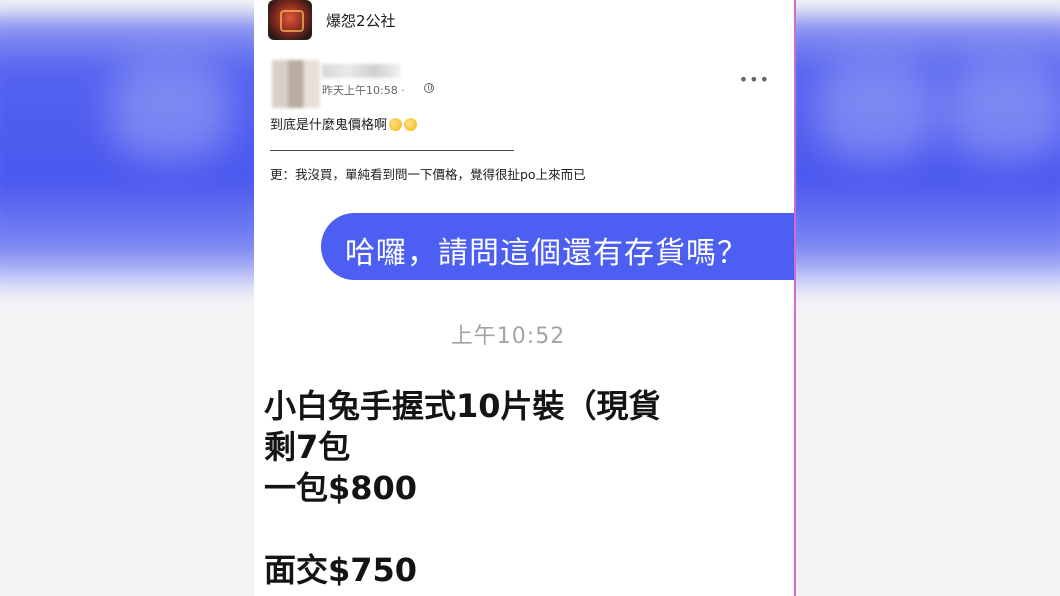  Describe the element at coordinates (361, 71) in the screenshot. I see `author-name-blurred` at that location.